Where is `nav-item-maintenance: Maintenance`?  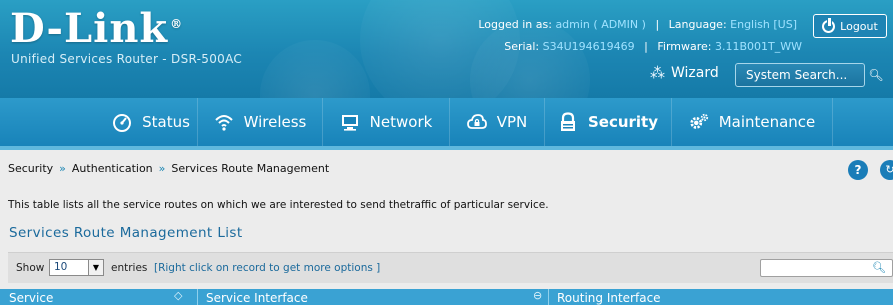 nav-item-maintenance: Maintenance is located at coordinates (752, 122).